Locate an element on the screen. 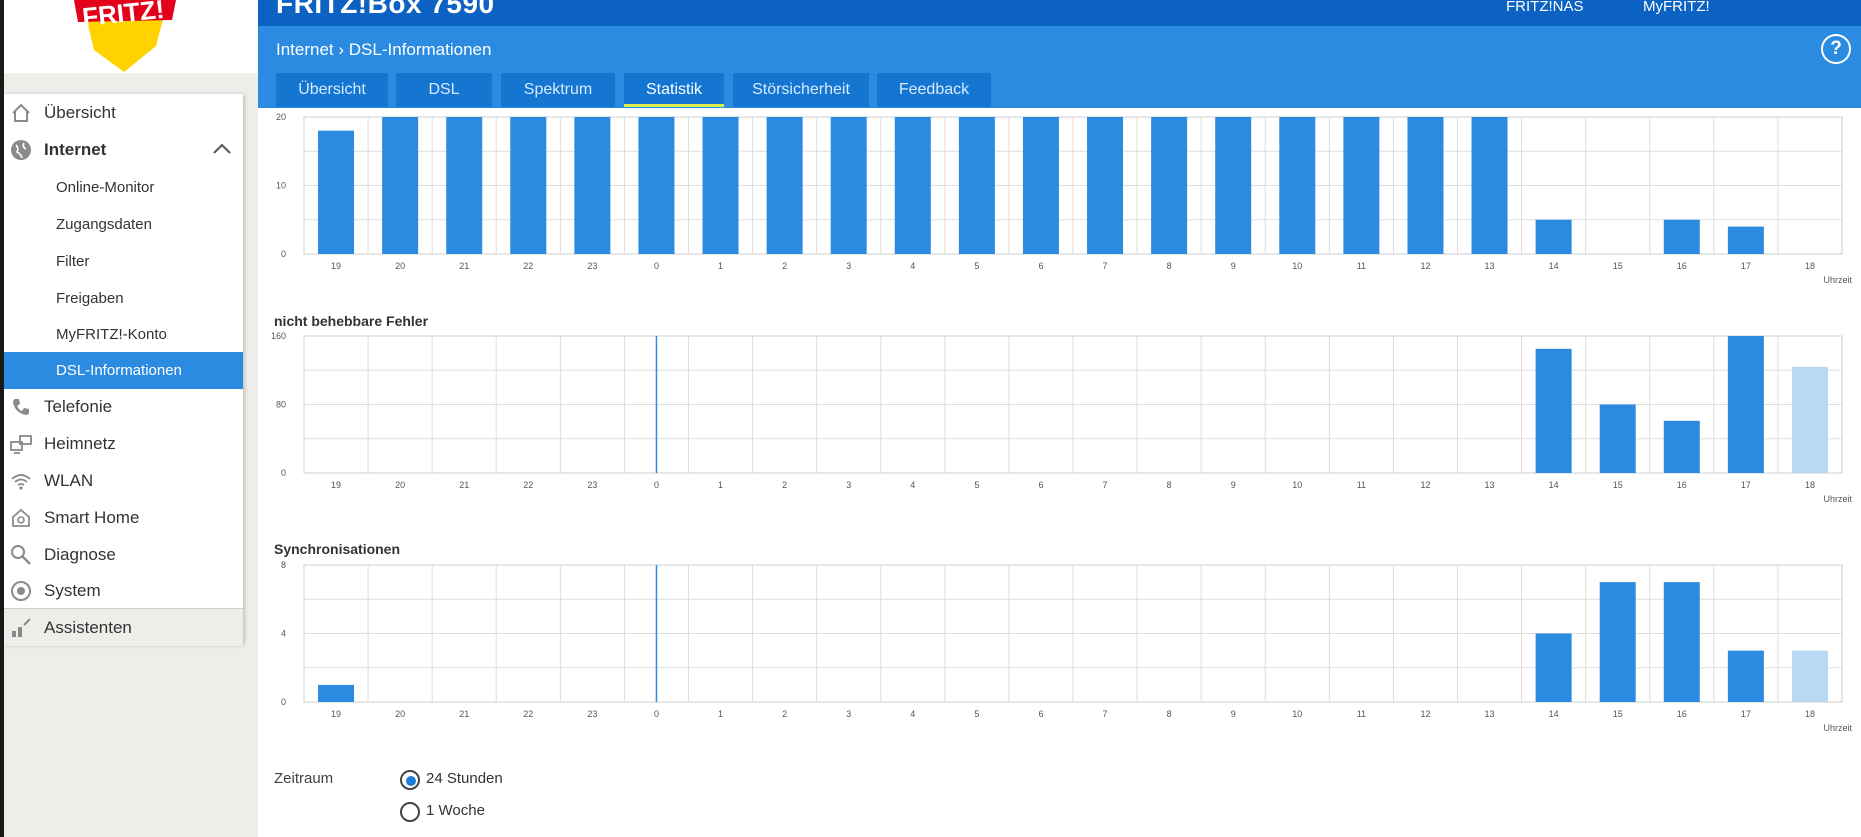  system-icon is located at coordinates (21, 591).